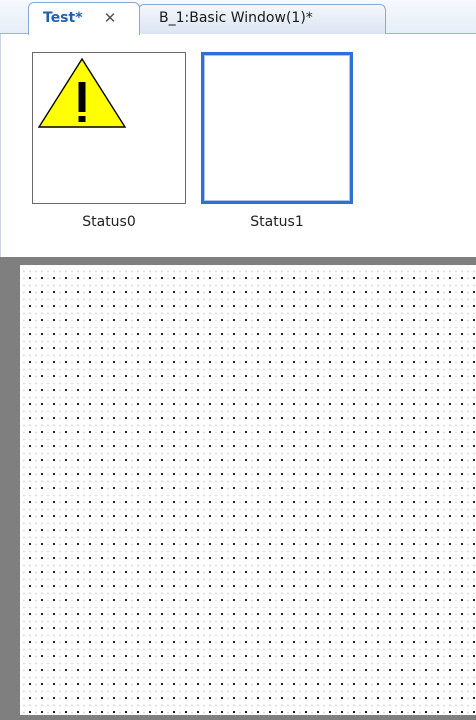  I want to click on status0-label: Status0, so click(109, 222).